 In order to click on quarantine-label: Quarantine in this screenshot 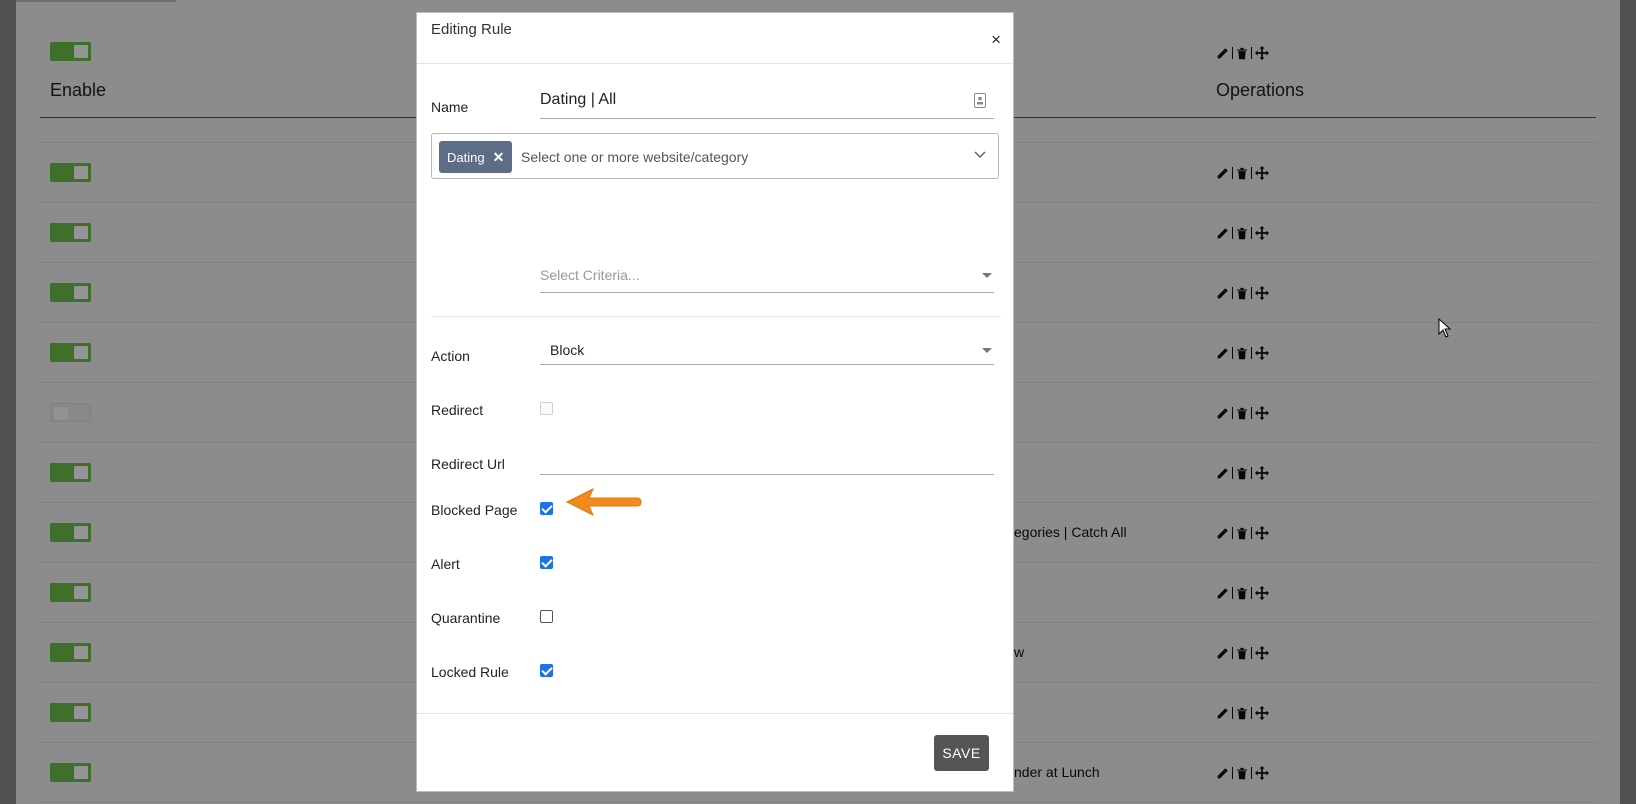, I will do `click(466, 618)`.